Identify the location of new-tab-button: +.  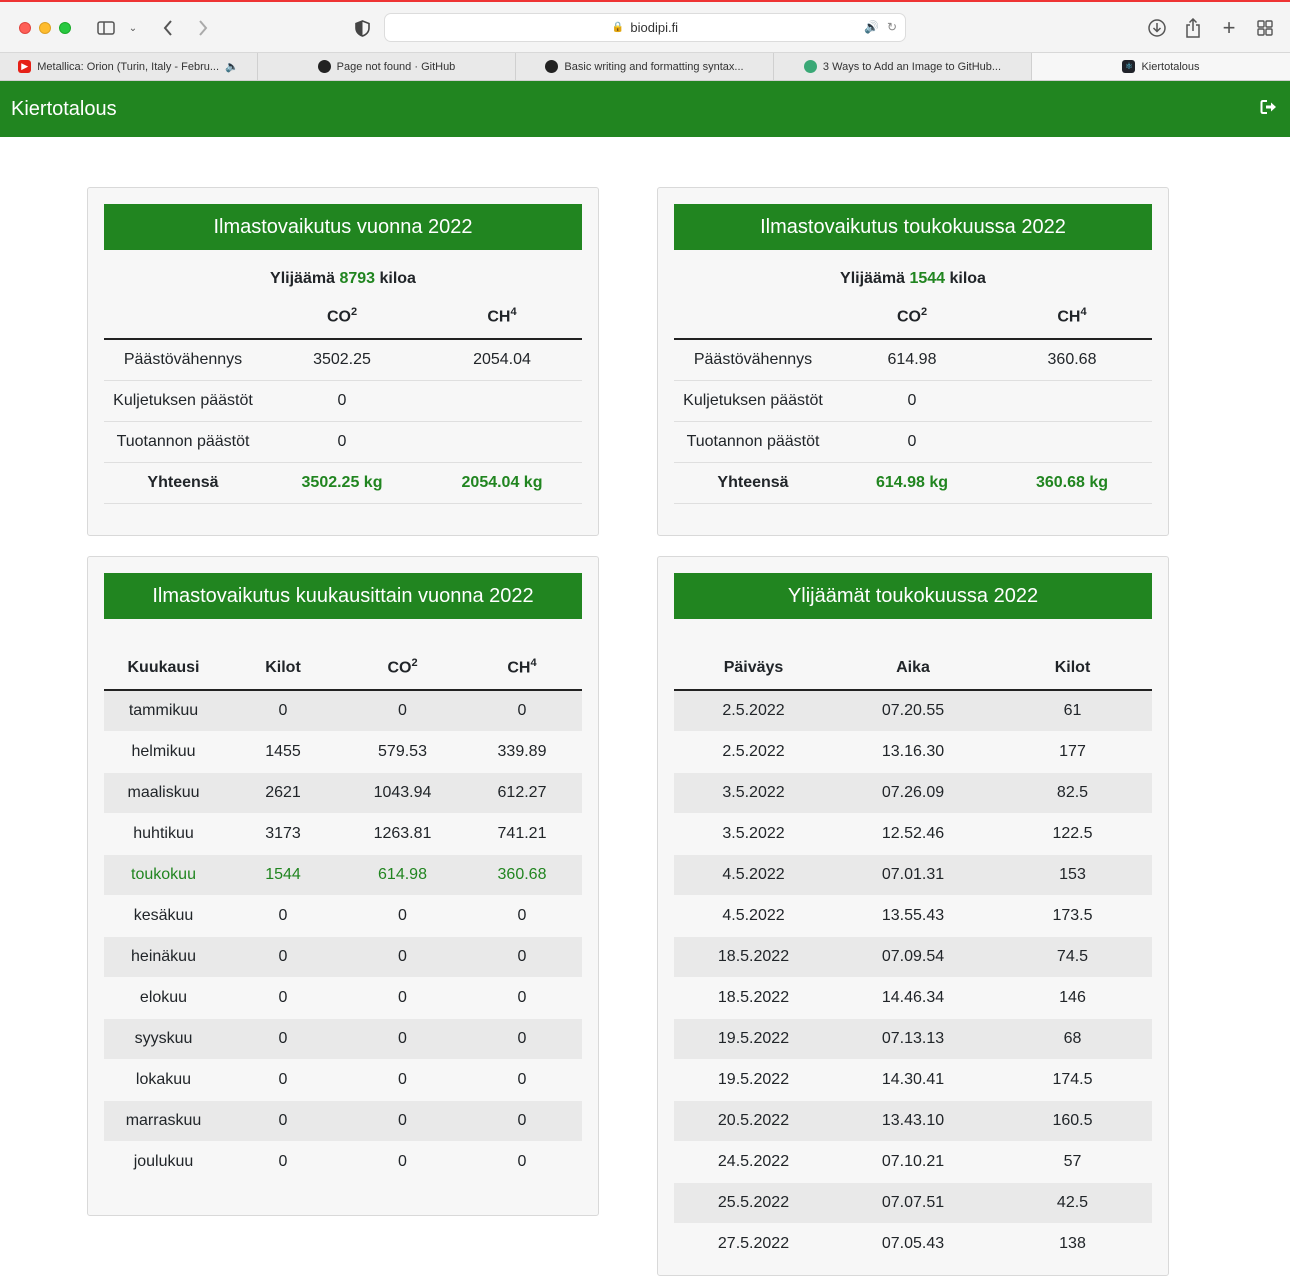
(1229, 27).